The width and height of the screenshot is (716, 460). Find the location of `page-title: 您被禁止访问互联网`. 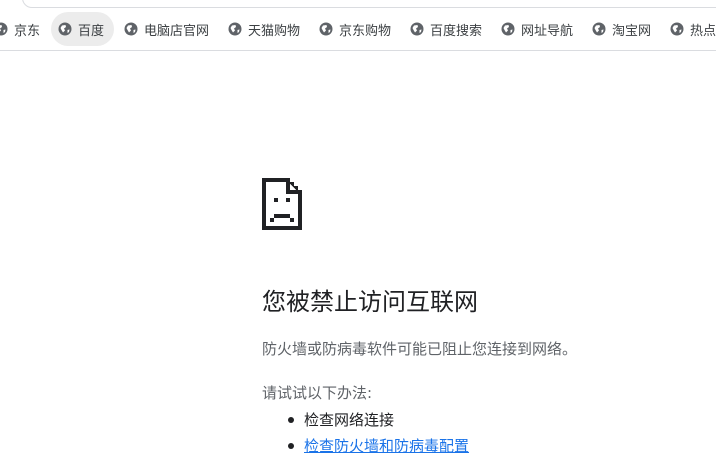

page-title: 您被禁止访问互联网 is located at coordinates (370, 302).